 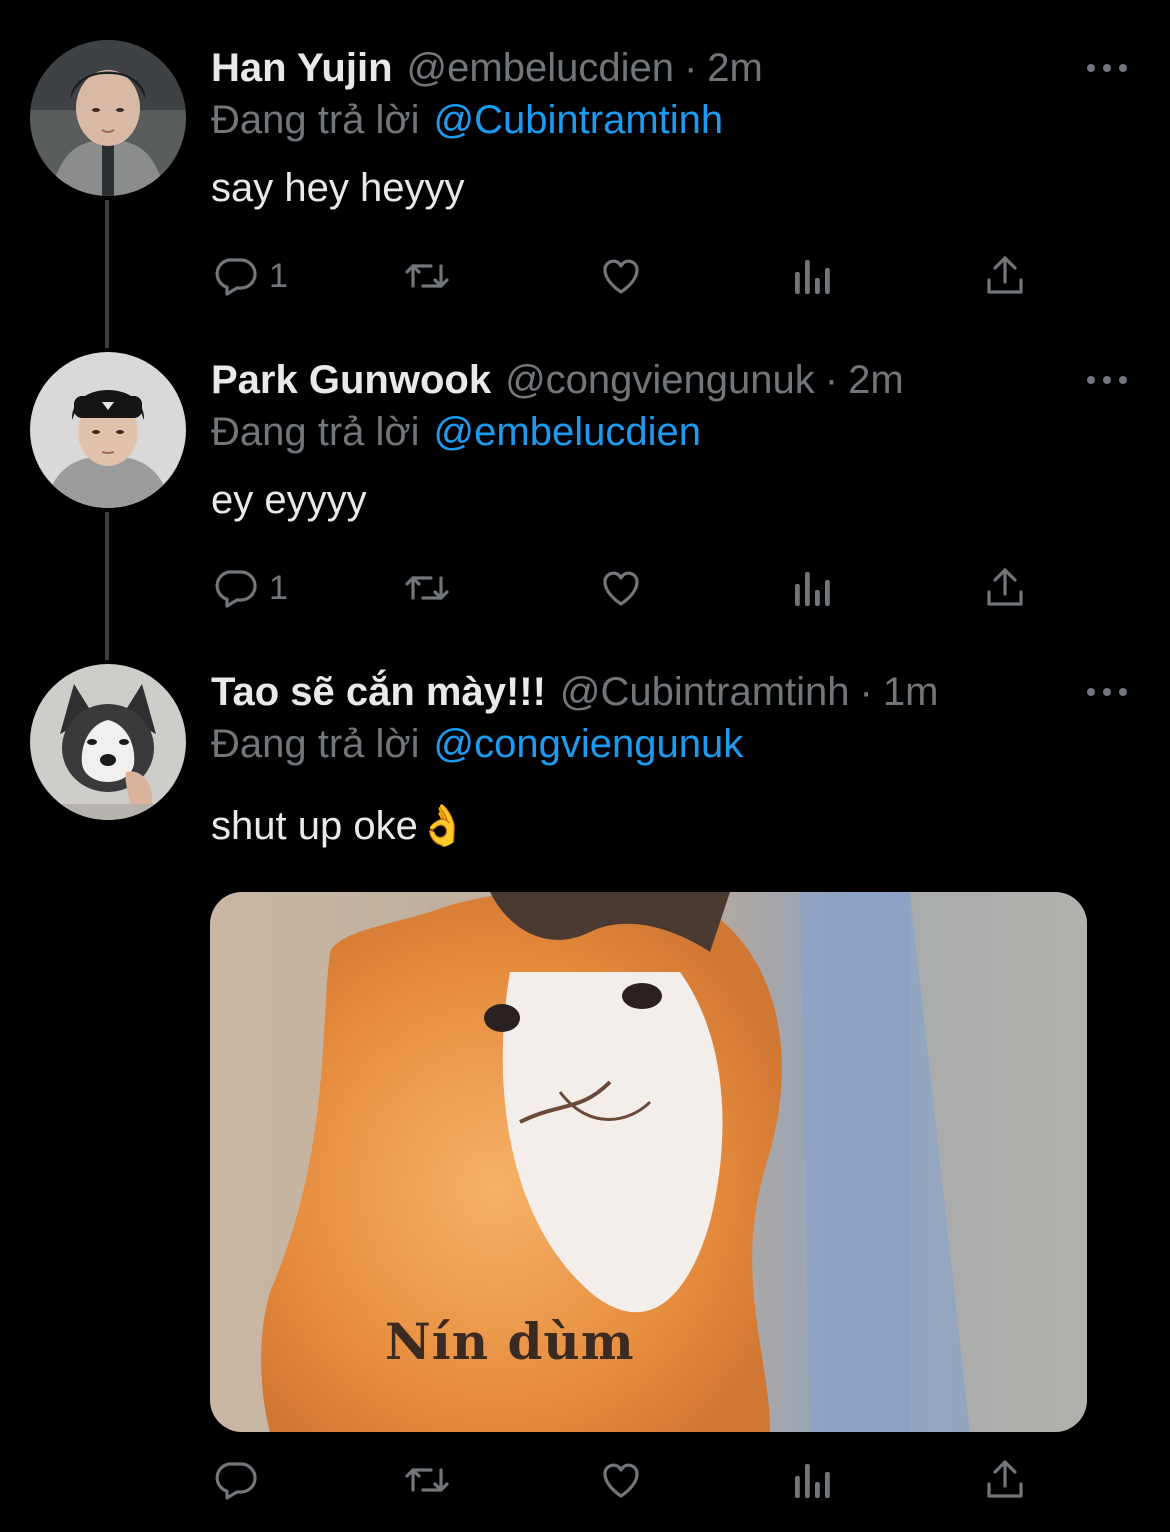 What do you see at coordinates (339, 826) in the screenshot?
I see `tweet-text: shut up oke👌` at bounding box center [339, 826].